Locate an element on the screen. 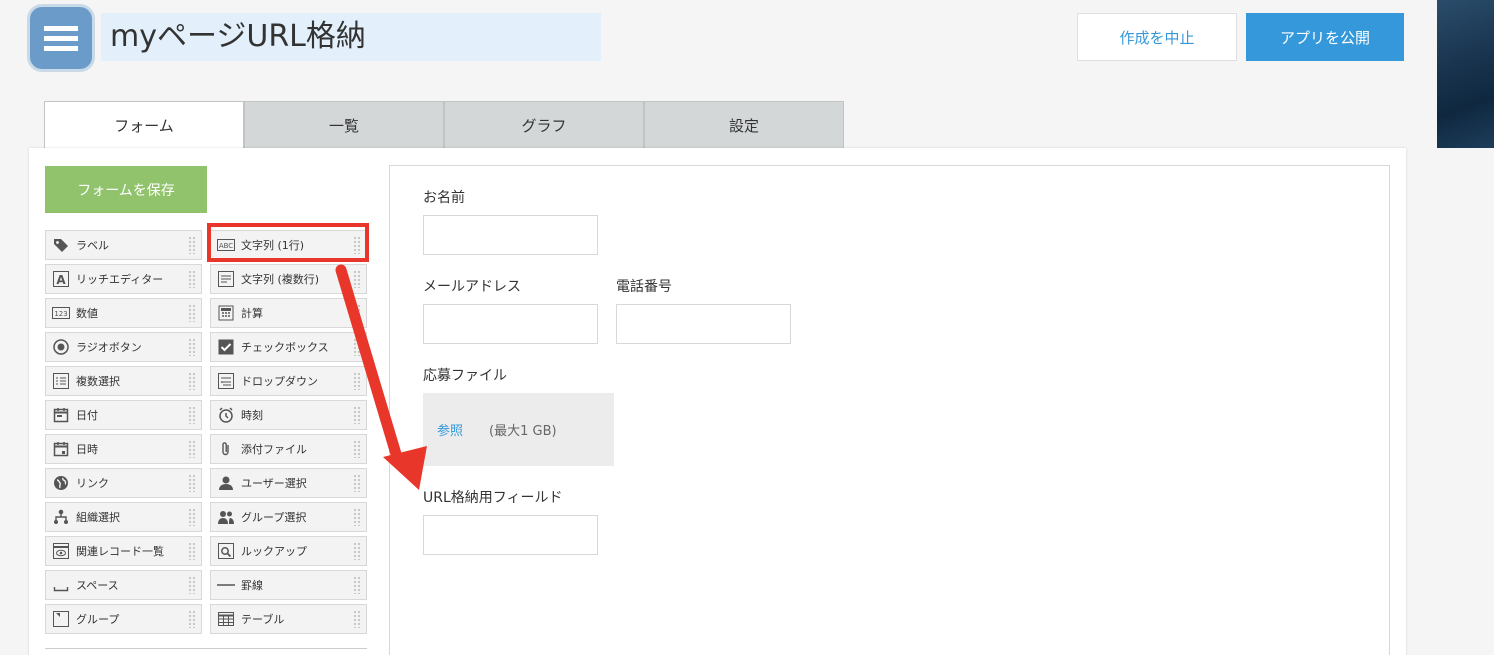  palette-item-text: 組織選択 is located at coordinates (98, 517).